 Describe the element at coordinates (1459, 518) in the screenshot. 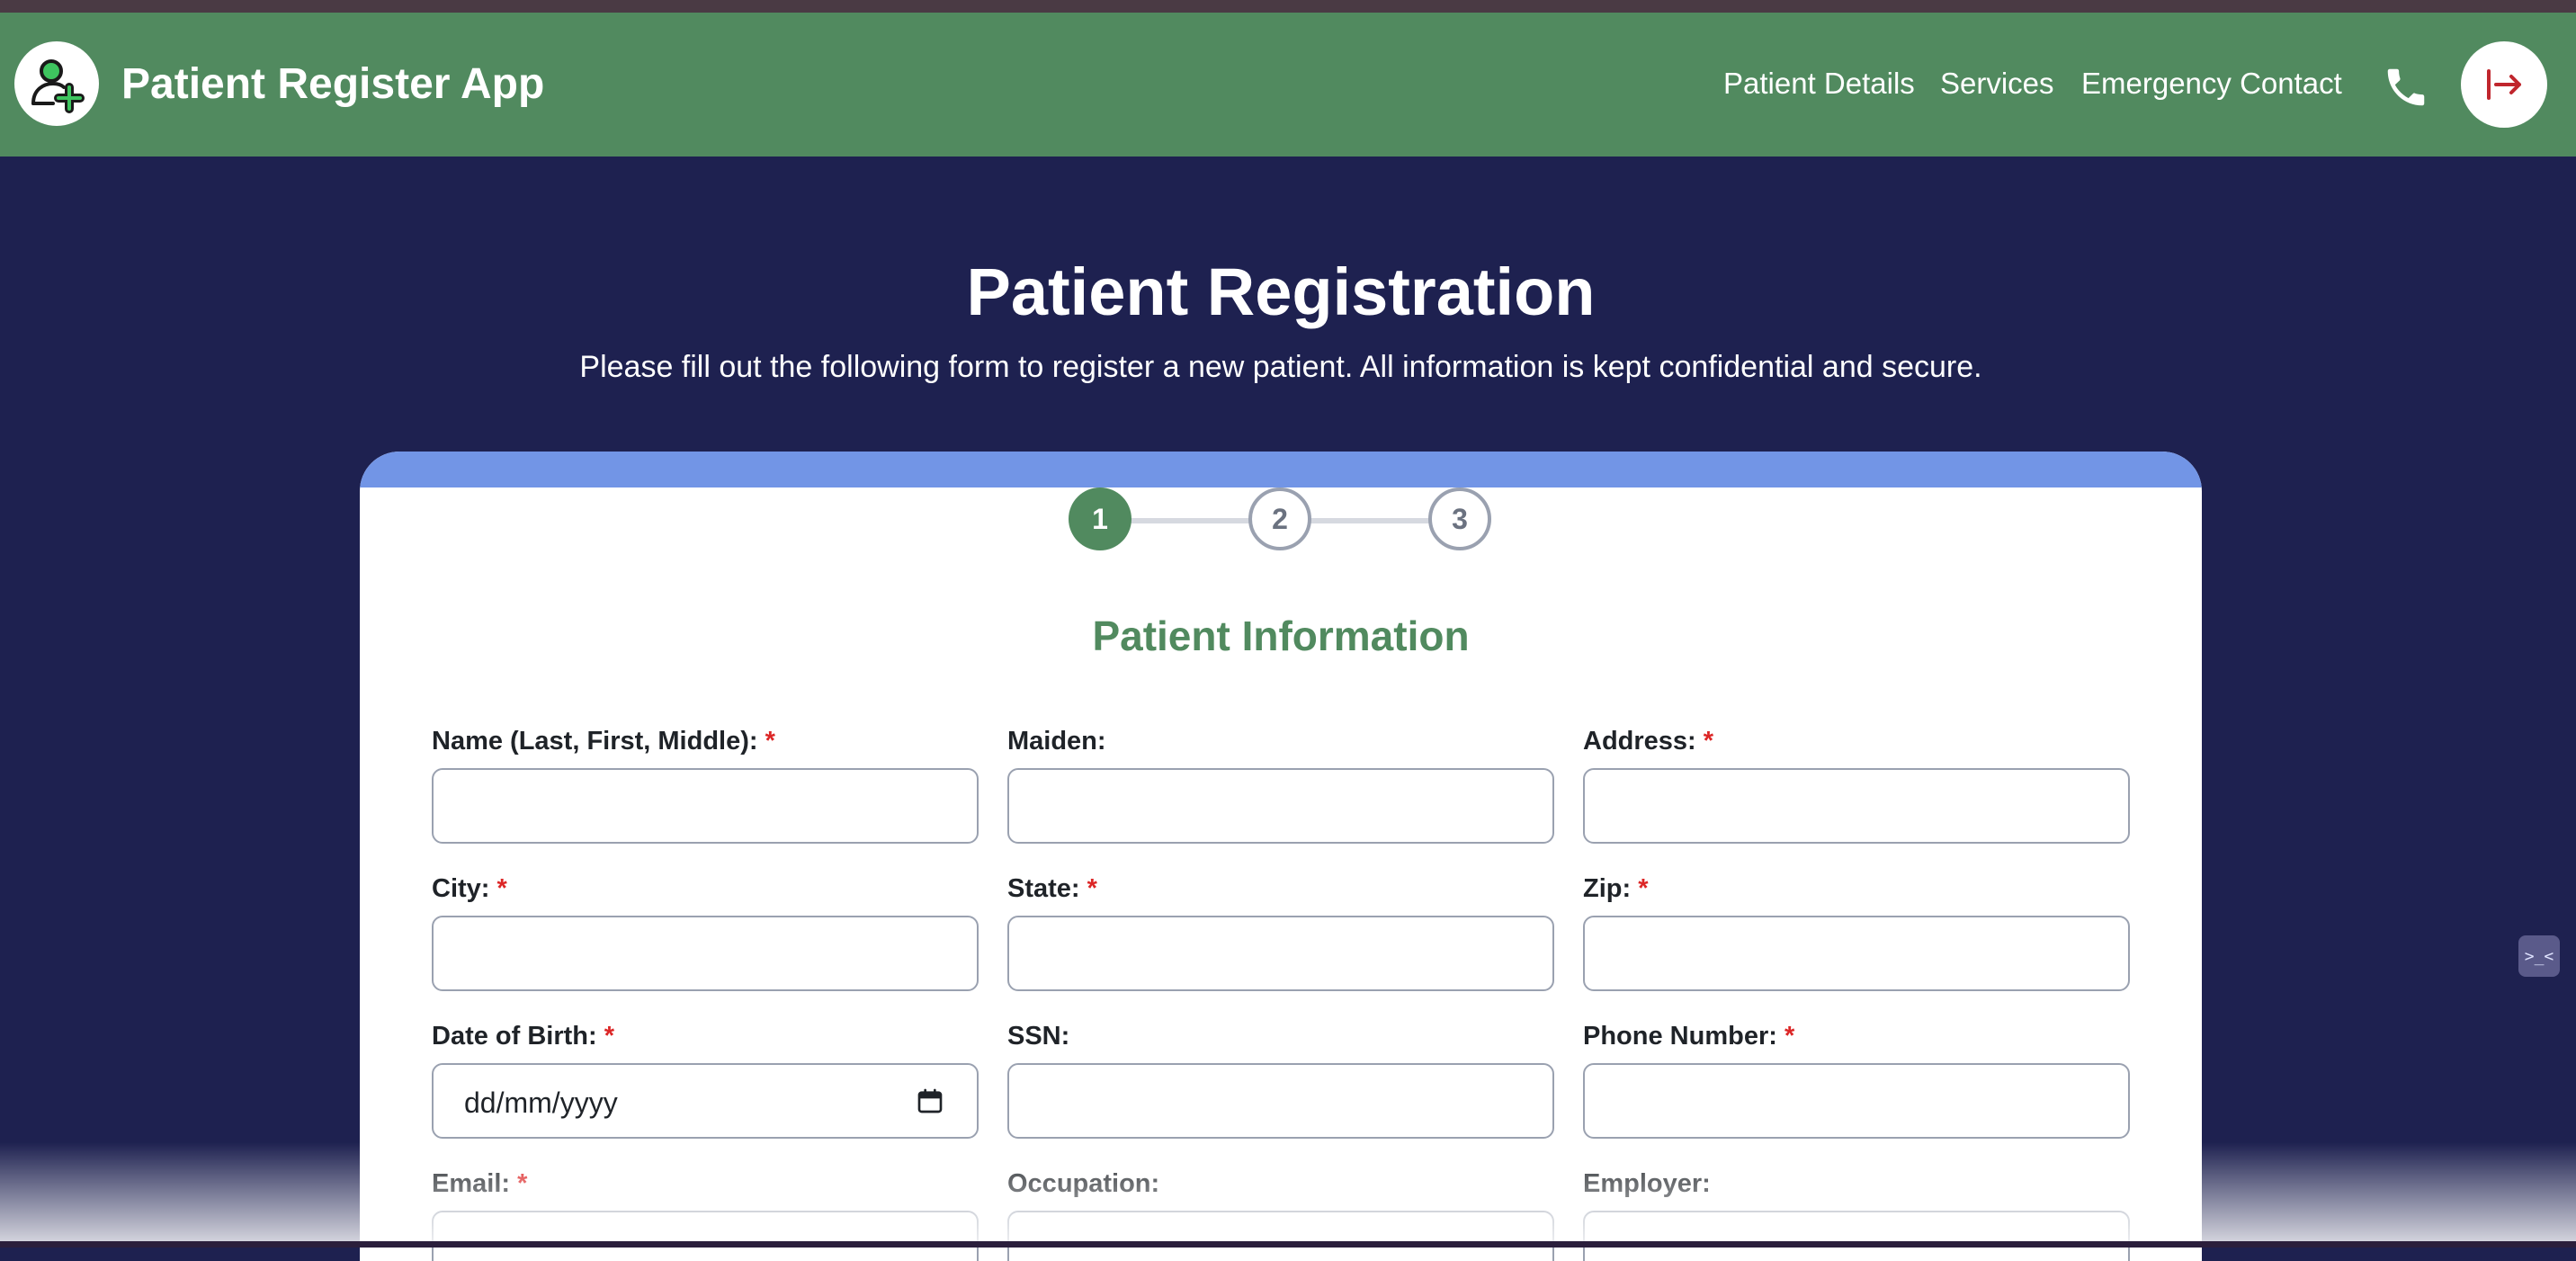

I see `step-3: 3` at that location.